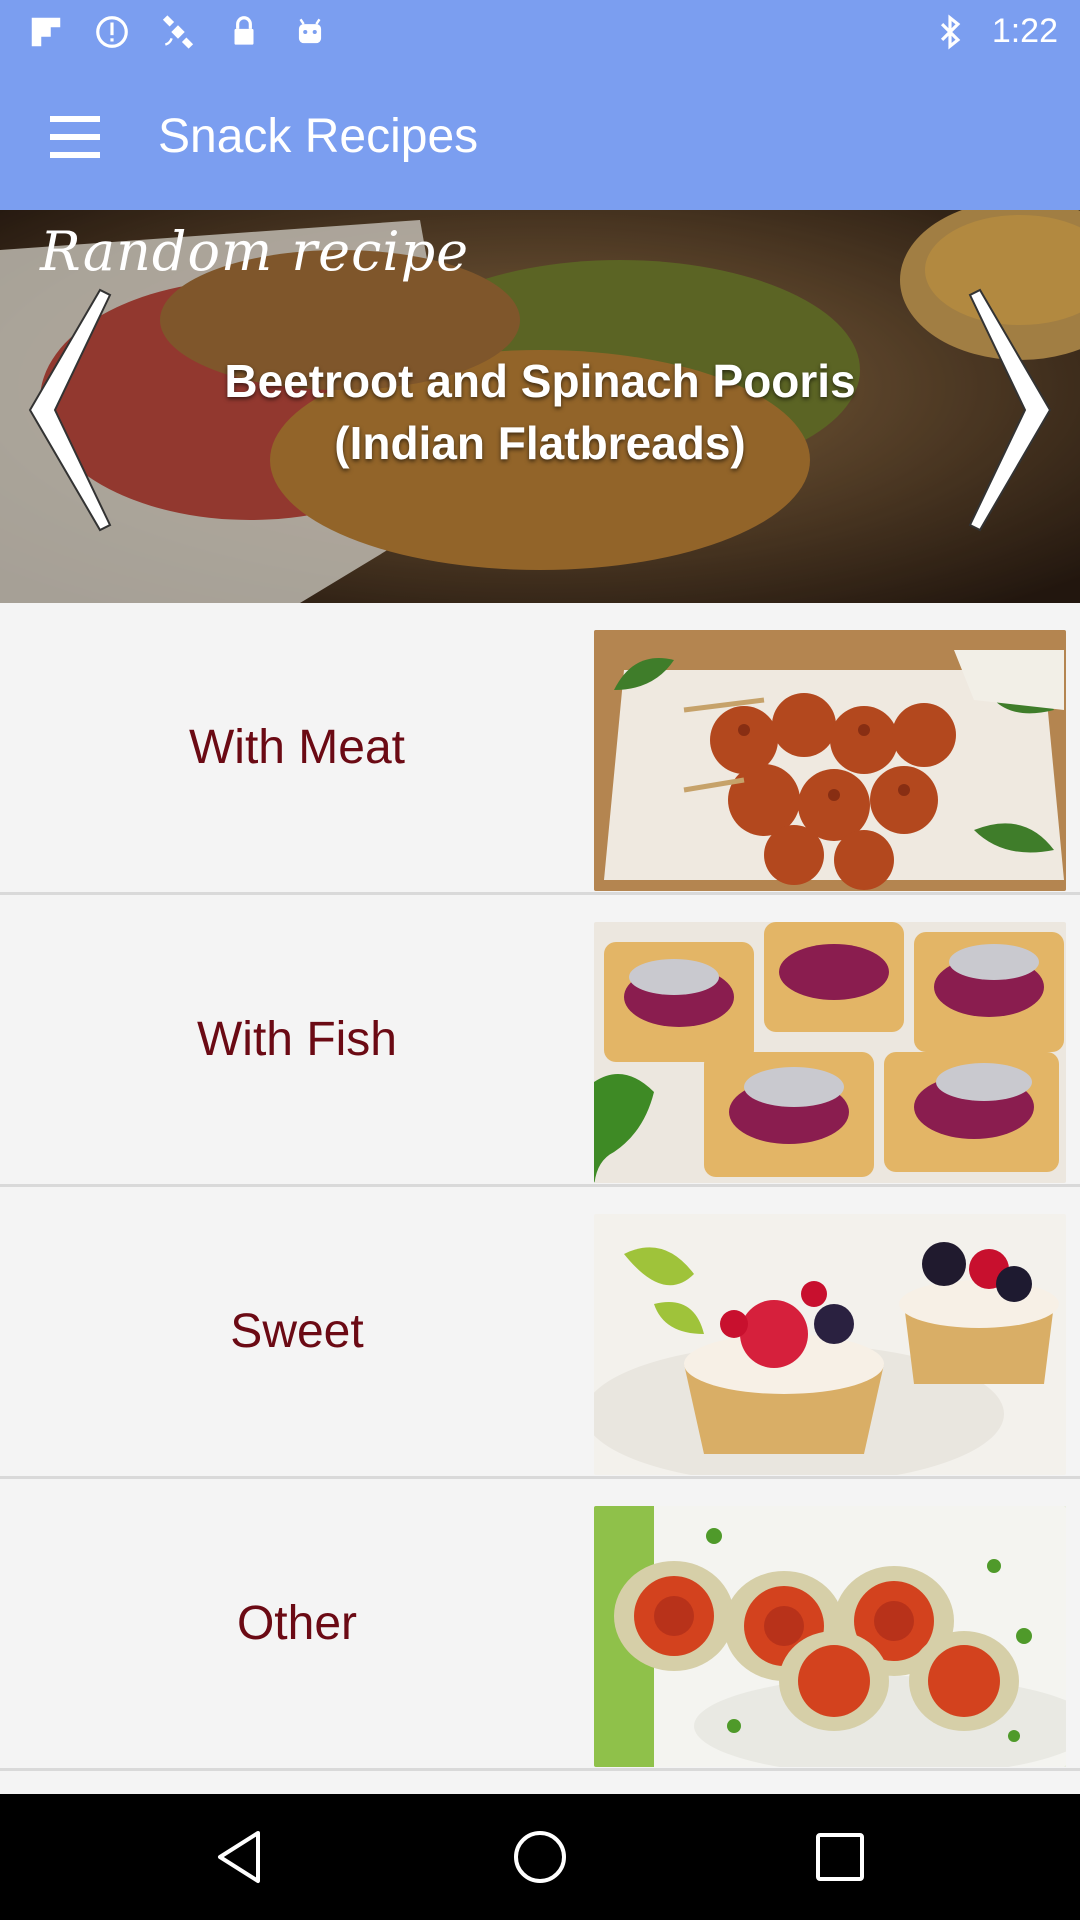 This screenshot has width=1080, height=1920. What do you see at coordinates (310, 32) in the screenshot?
I see `android-icon` at bounding box center [310, 32].